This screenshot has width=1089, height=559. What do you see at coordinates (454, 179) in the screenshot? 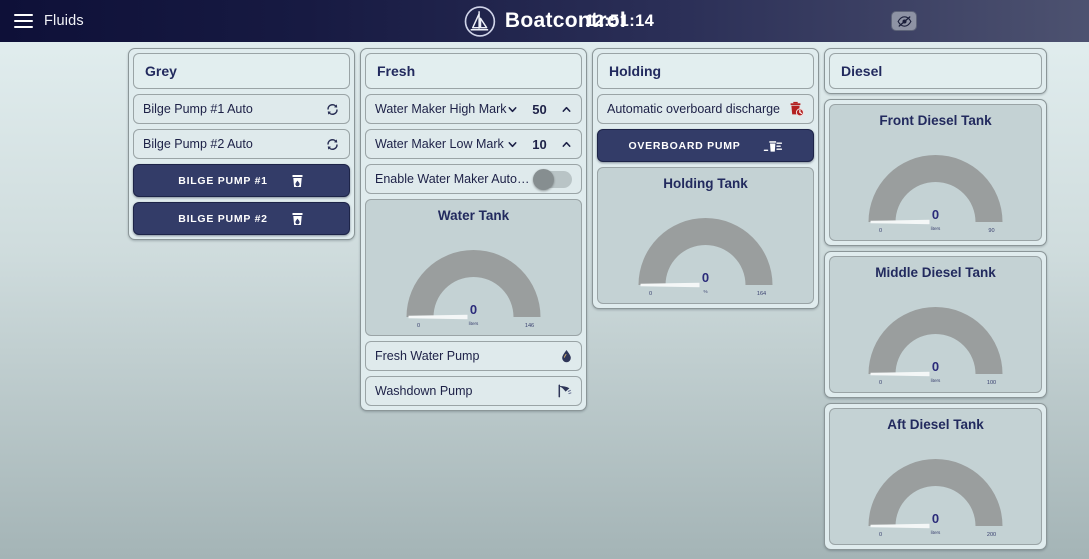
I see `row-label: Enable Water Maker Autostart` at bounding box center [454, 179].